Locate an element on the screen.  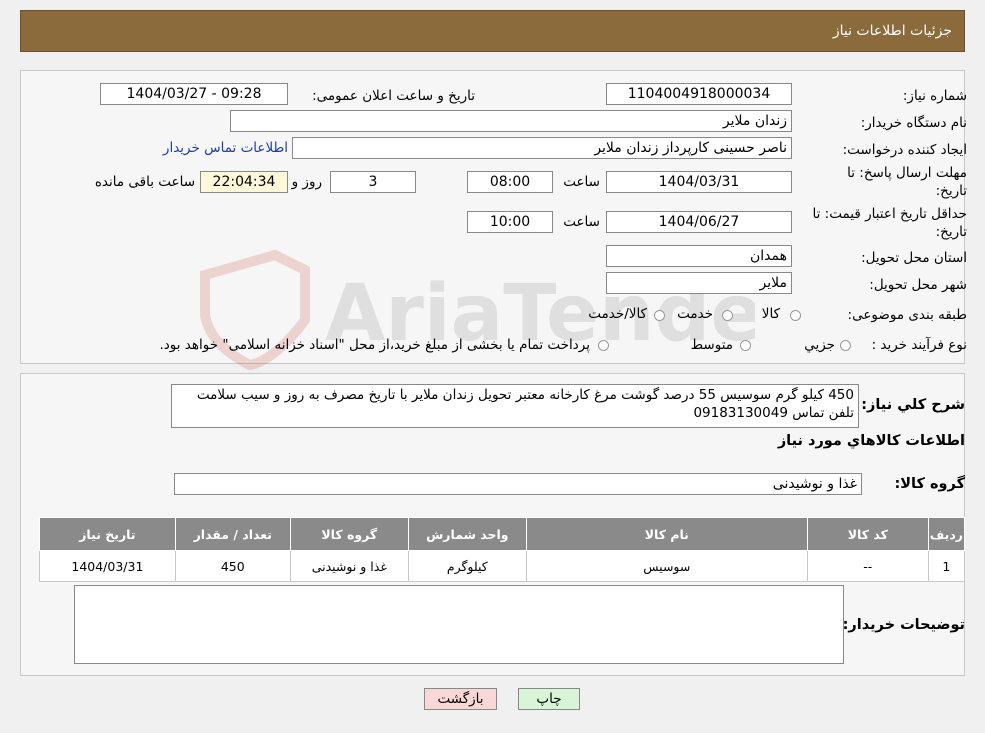
buyer-notes-label: توضیحات خریدار: is located at coordinates (903, 625).